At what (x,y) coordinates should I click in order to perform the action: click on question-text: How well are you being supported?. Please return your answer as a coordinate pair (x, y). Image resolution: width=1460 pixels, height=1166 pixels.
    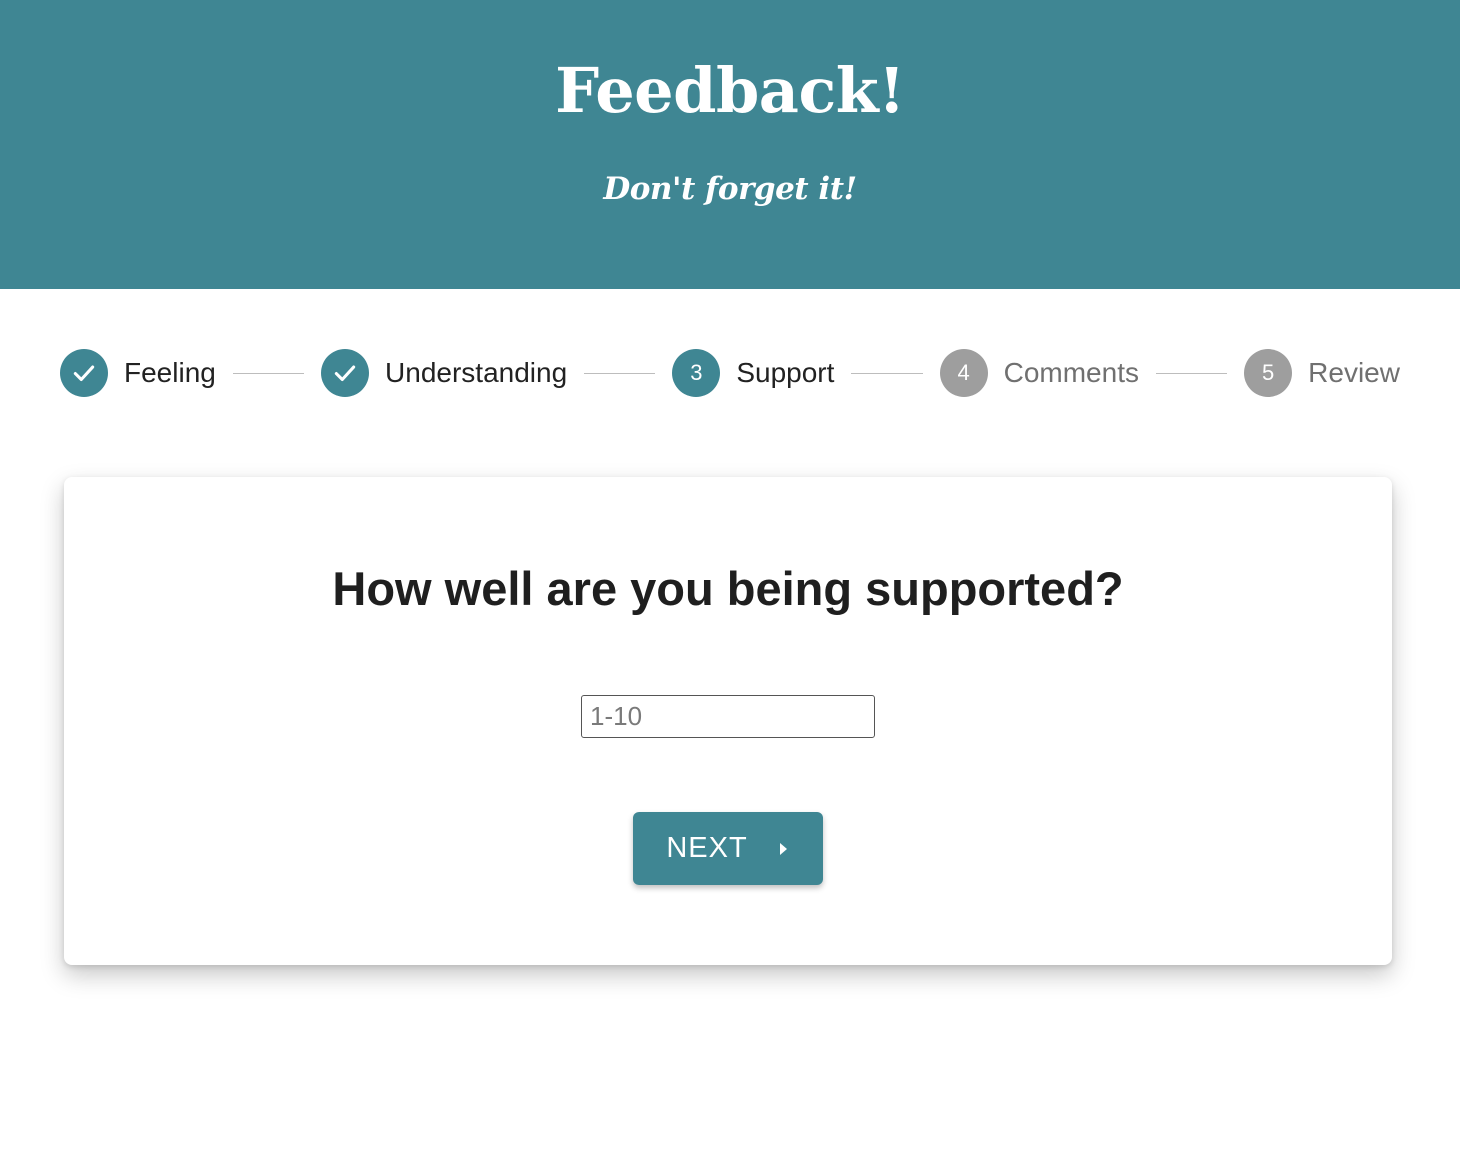
    Looking at the image, I should click on (728, 588).